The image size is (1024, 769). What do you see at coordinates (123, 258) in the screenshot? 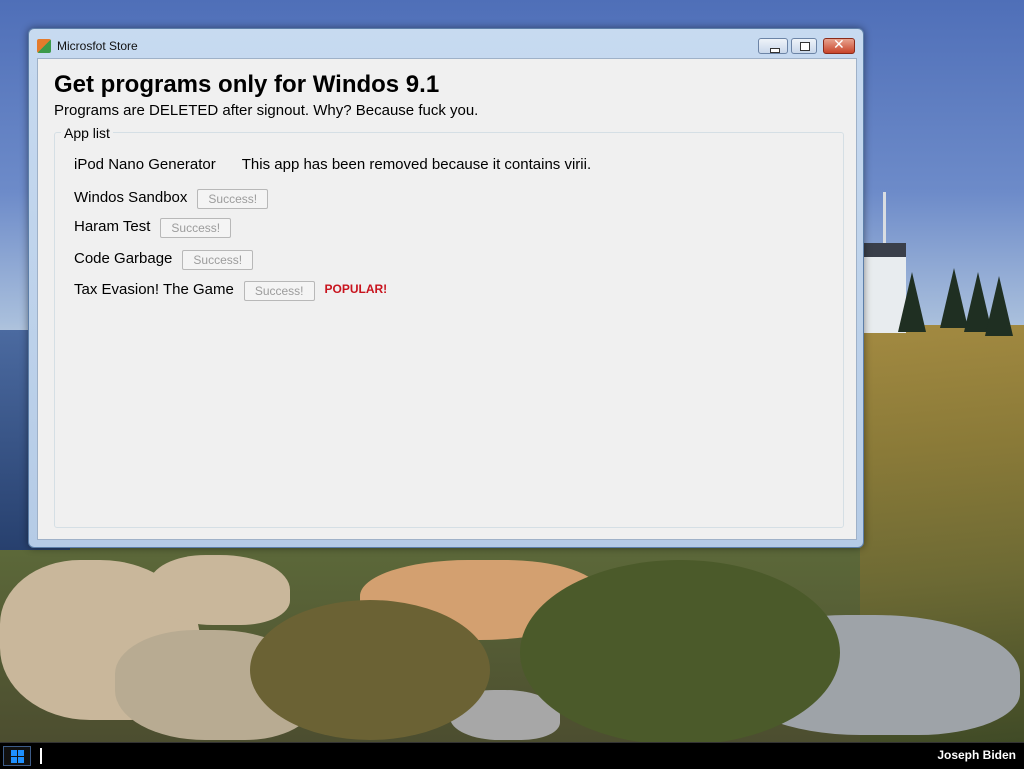
I see `app-name: Code Garbage` at bounding box center [123, 258].